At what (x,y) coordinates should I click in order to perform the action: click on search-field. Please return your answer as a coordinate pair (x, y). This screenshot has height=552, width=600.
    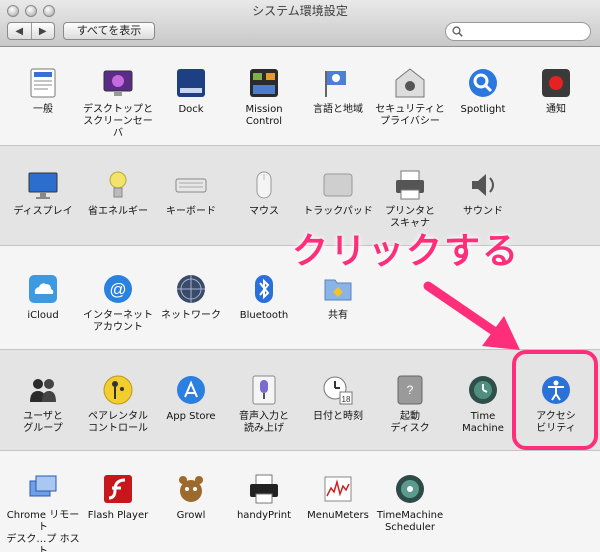
    Looking at the image, I should click on (518, 31).